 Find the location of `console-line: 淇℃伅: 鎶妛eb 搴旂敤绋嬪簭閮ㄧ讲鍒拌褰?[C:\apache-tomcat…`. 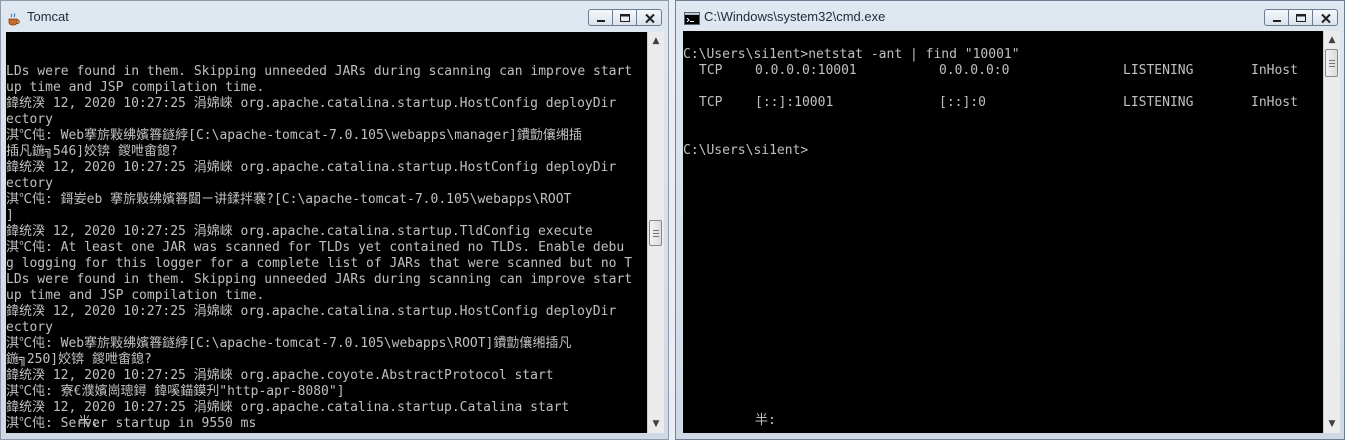

console-line: 淇℃伅: 鎶妛eb 搴旂敤绋嬪簭閮ㄧ讲鍒拌褰?[C:\apache-tomcat… is located at coordinates (289, 199).